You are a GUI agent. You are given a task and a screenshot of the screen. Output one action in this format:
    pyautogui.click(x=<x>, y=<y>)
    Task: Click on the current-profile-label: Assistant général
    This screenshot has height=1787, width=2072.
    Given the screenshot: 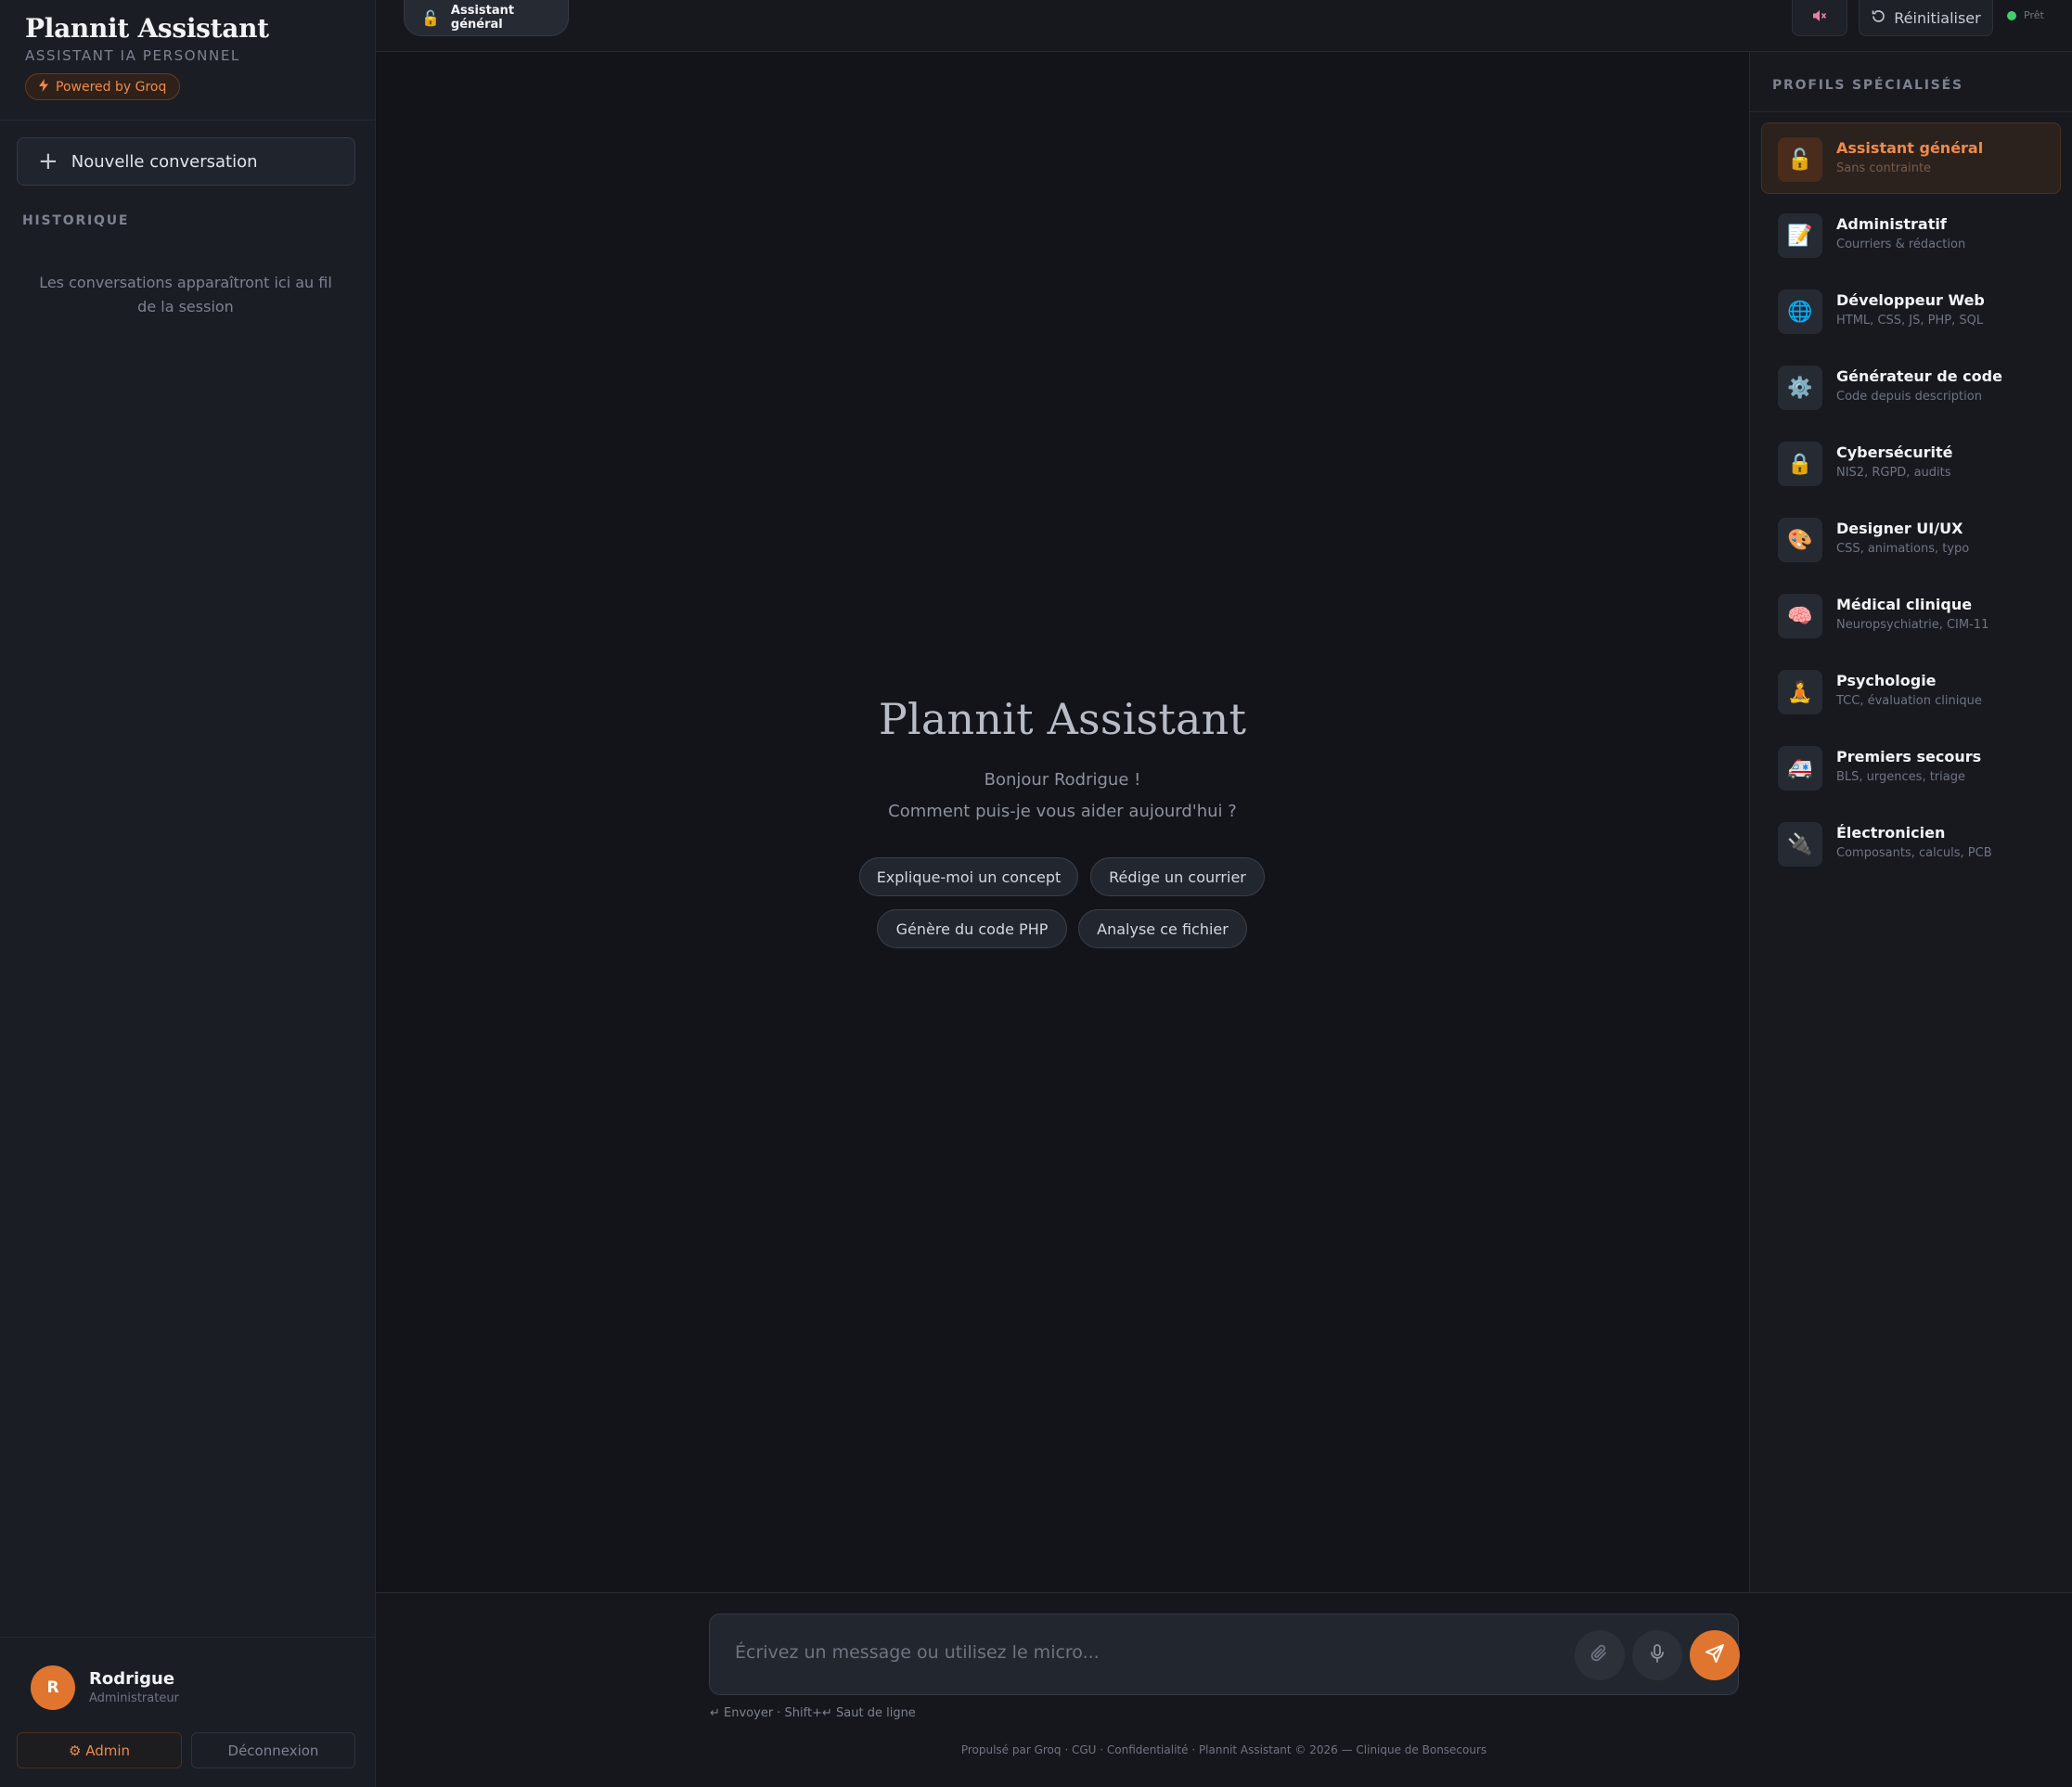 What is the action you would take?
    pyautogui.click(x=482, y=18)
    